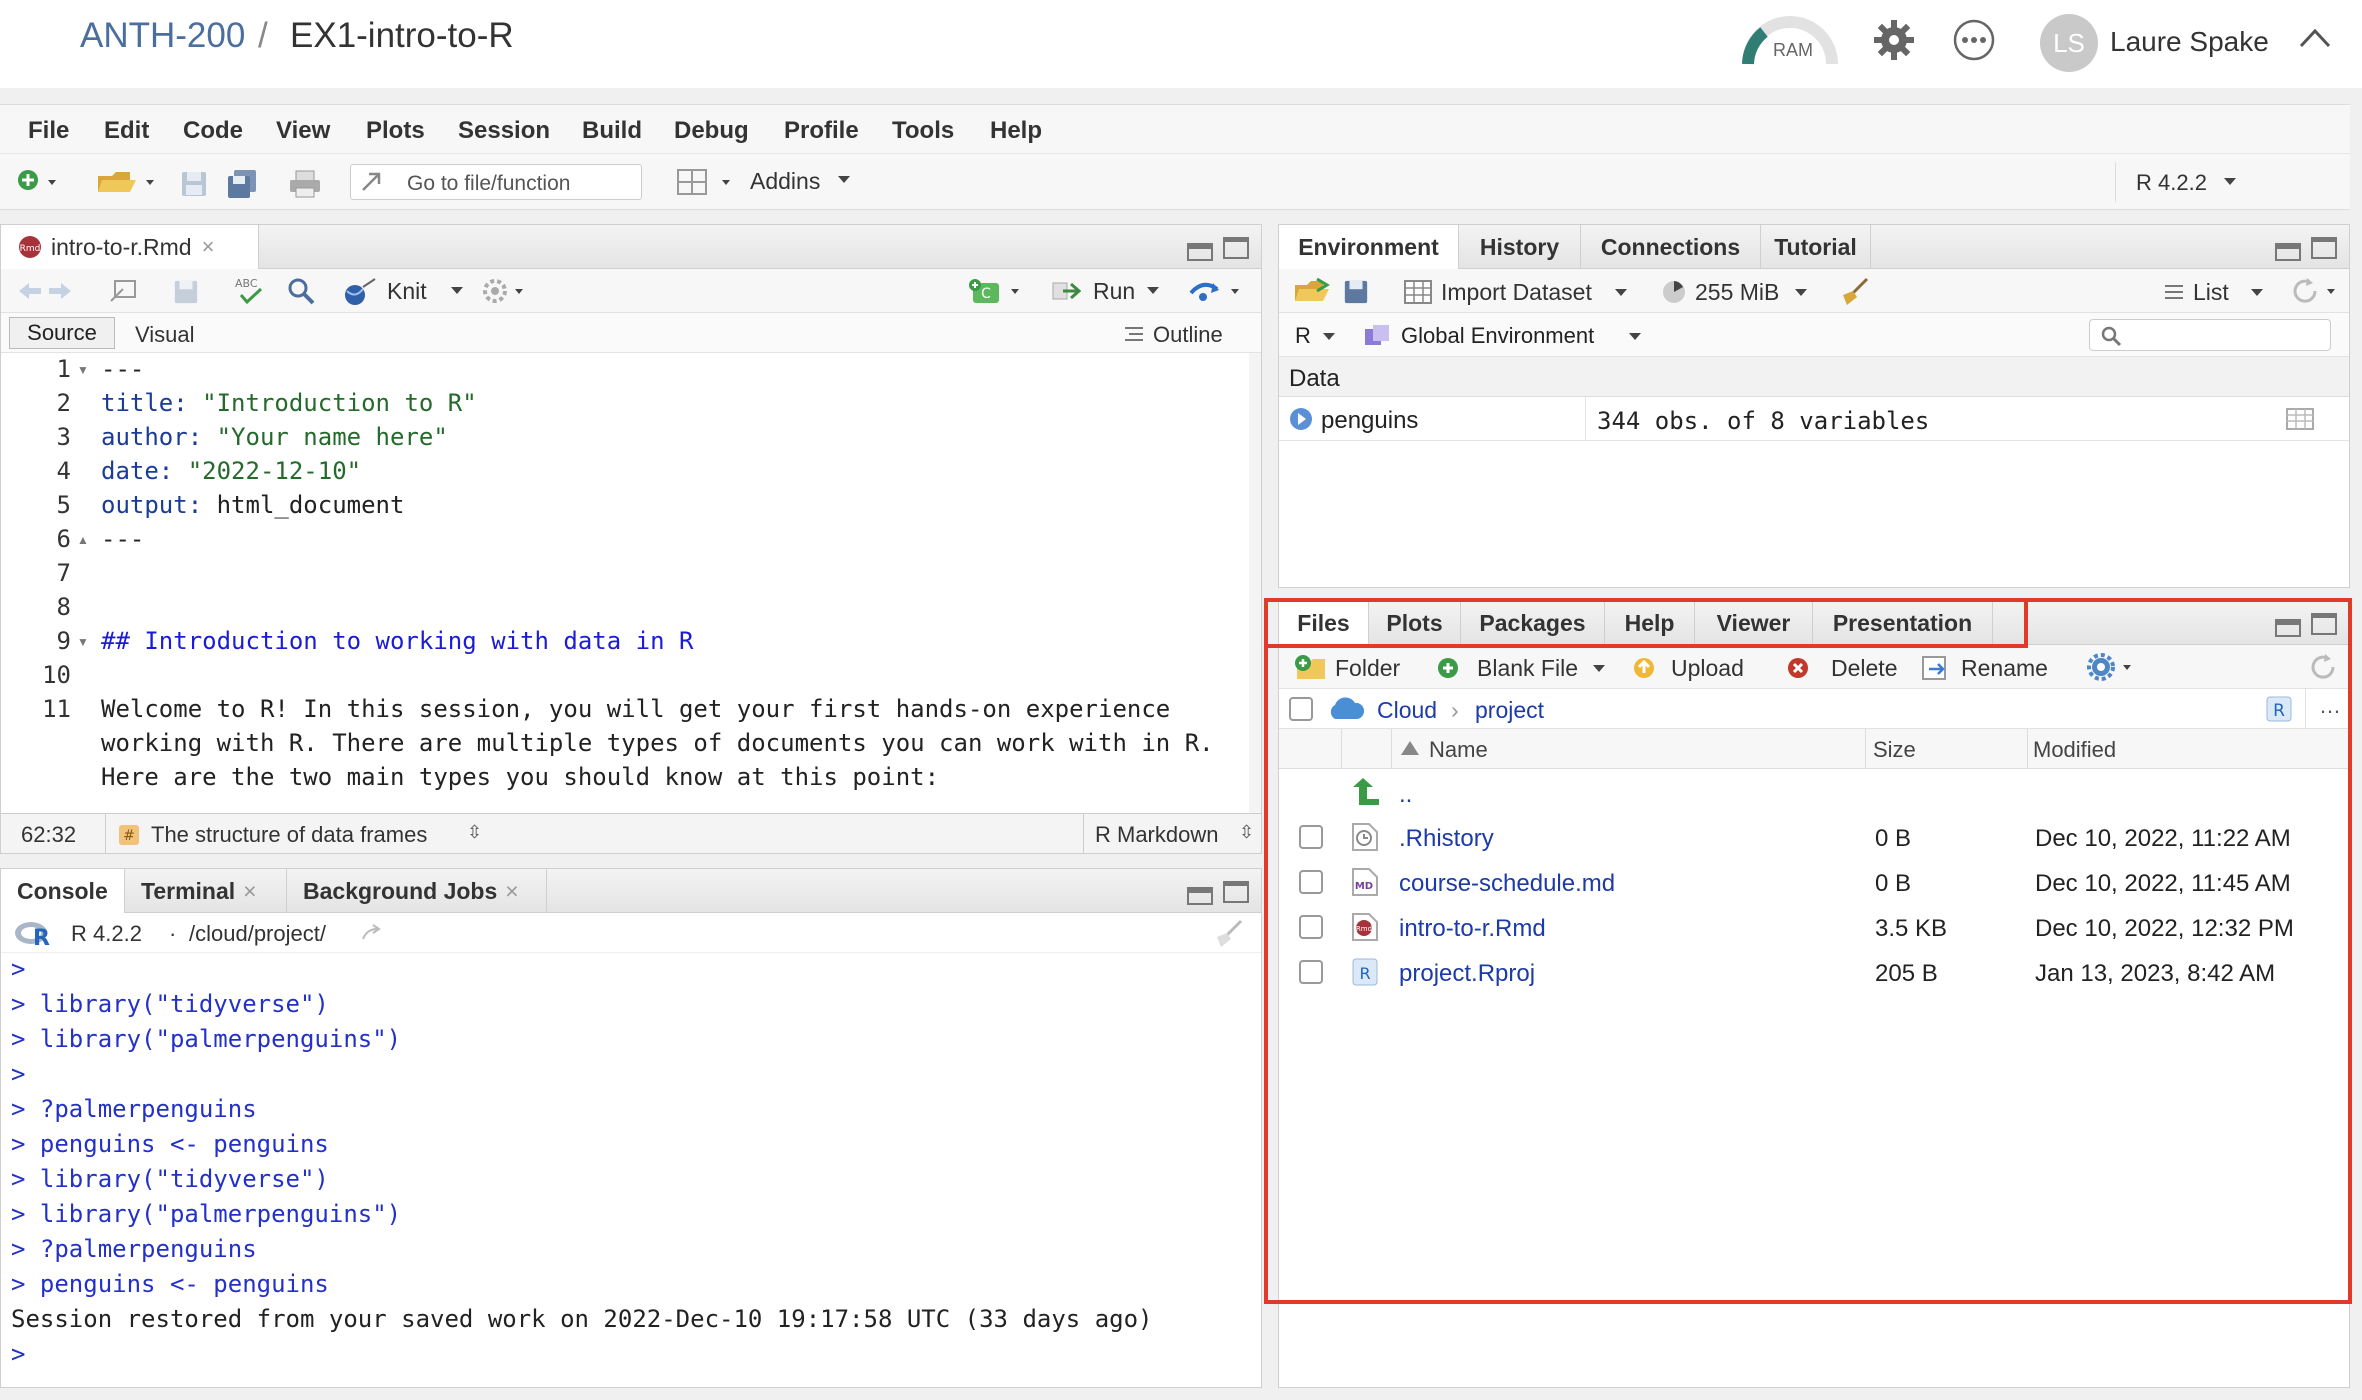  I want to click on editor-settings-icon, so click(506, 291).